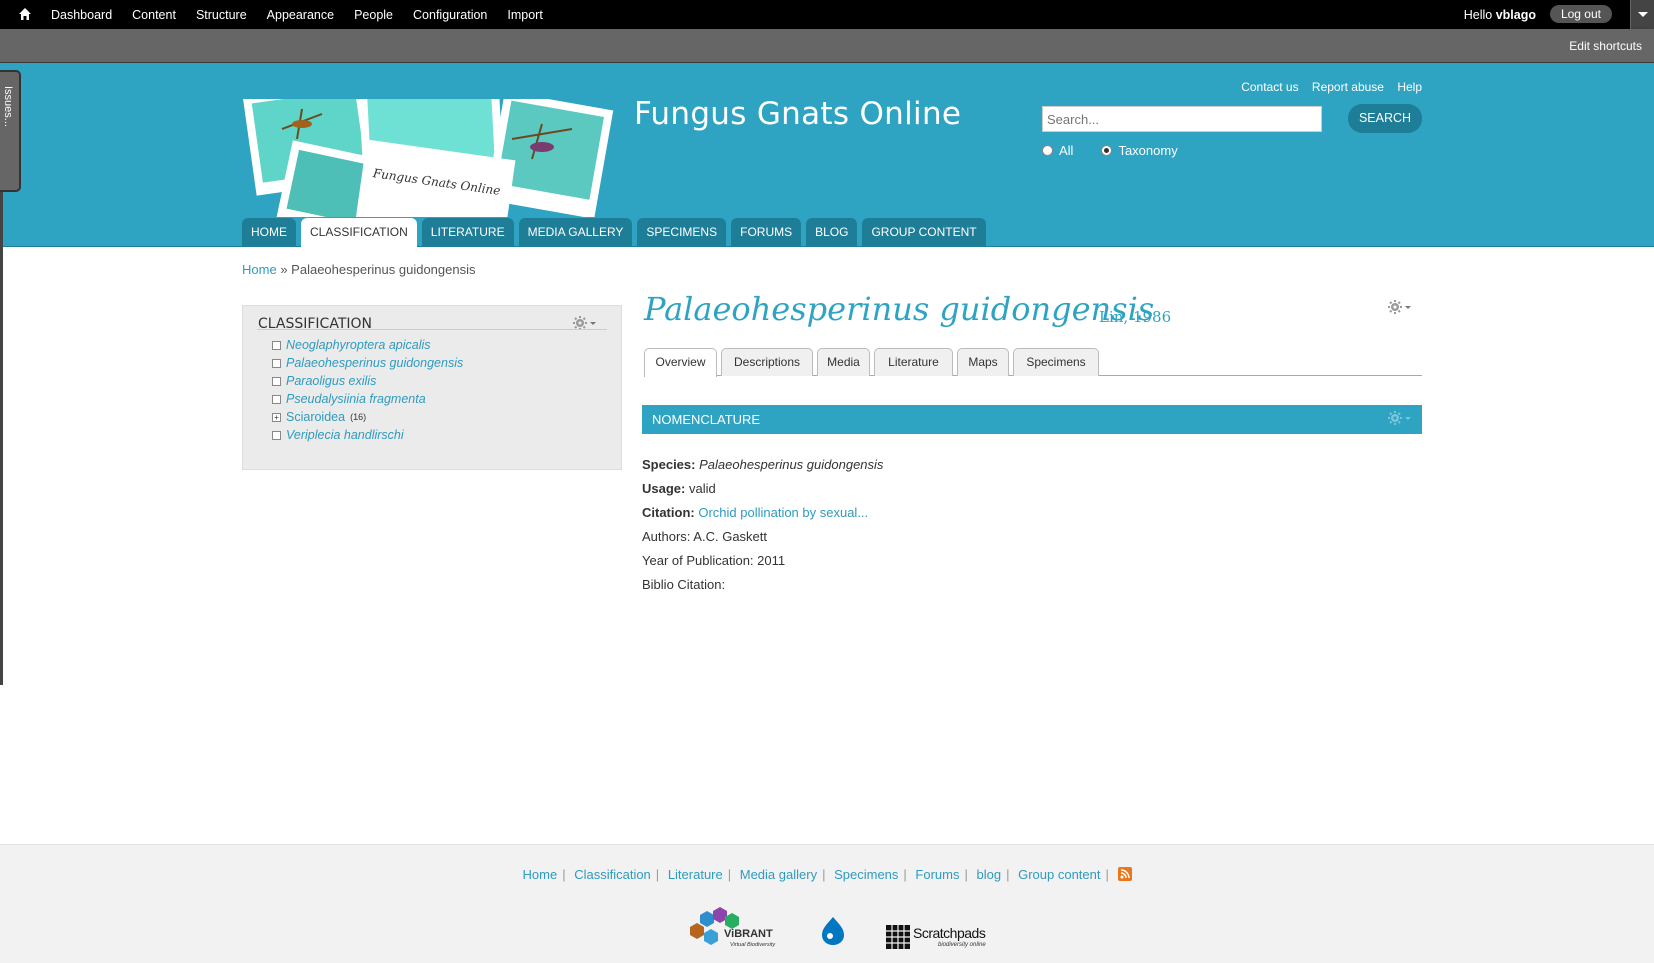  Describe the element at coordinates (1135, 317) in the screenshot. I see `taxon-author: Lin, 1986` at that location.